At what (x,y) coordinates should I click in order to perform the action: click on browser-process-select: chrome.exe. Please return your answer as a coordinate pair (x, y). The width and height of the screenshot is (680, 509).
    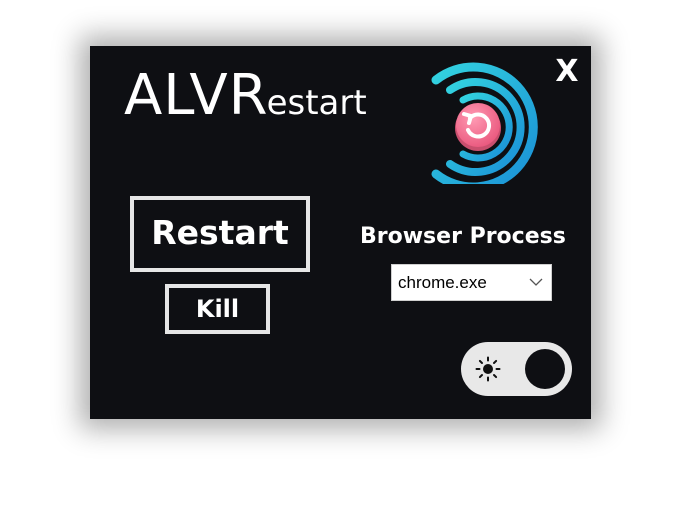
    Looking at the image, I should click on (471, 282).